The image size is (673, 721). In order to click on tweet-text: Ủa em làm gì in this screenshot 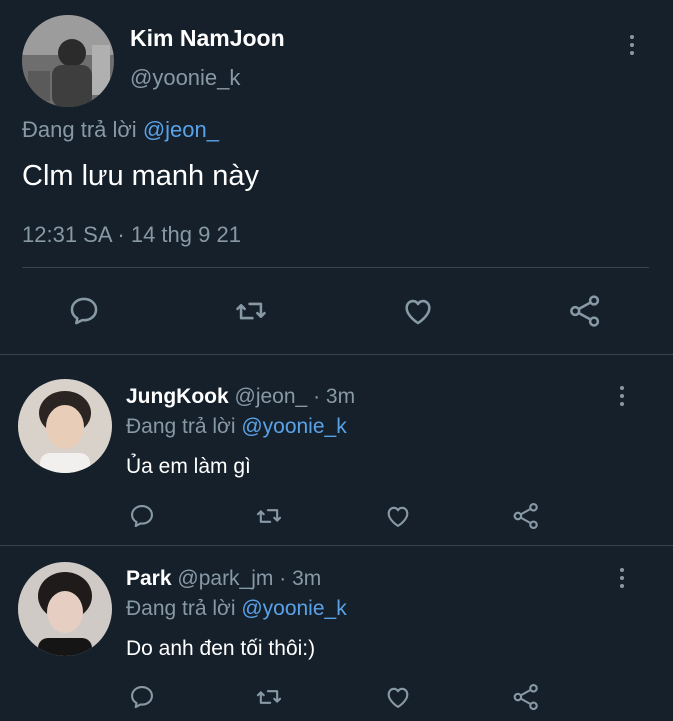, I will do `click(188, 466)`.